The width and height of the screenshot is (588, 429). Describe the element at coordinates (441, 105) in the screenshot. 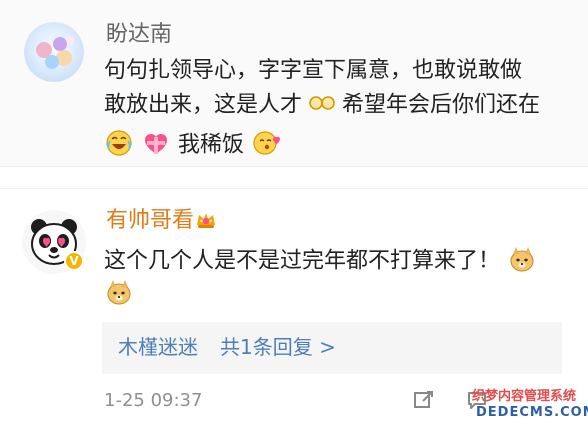

I see `comment-text-line-2b: 希望年会后你们还在` at that location.